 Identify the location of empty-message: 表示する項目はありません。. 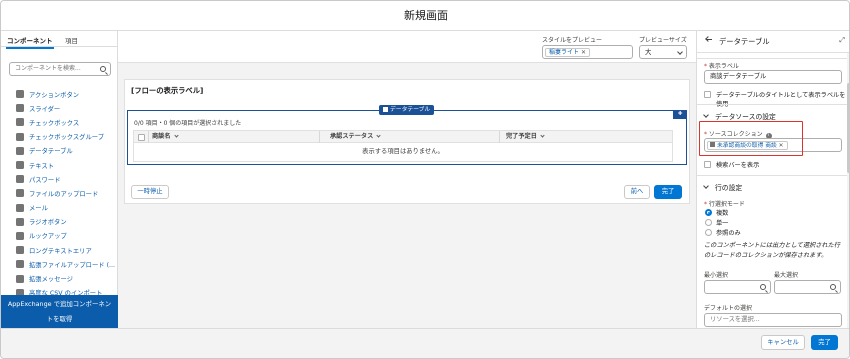
(403, 151).